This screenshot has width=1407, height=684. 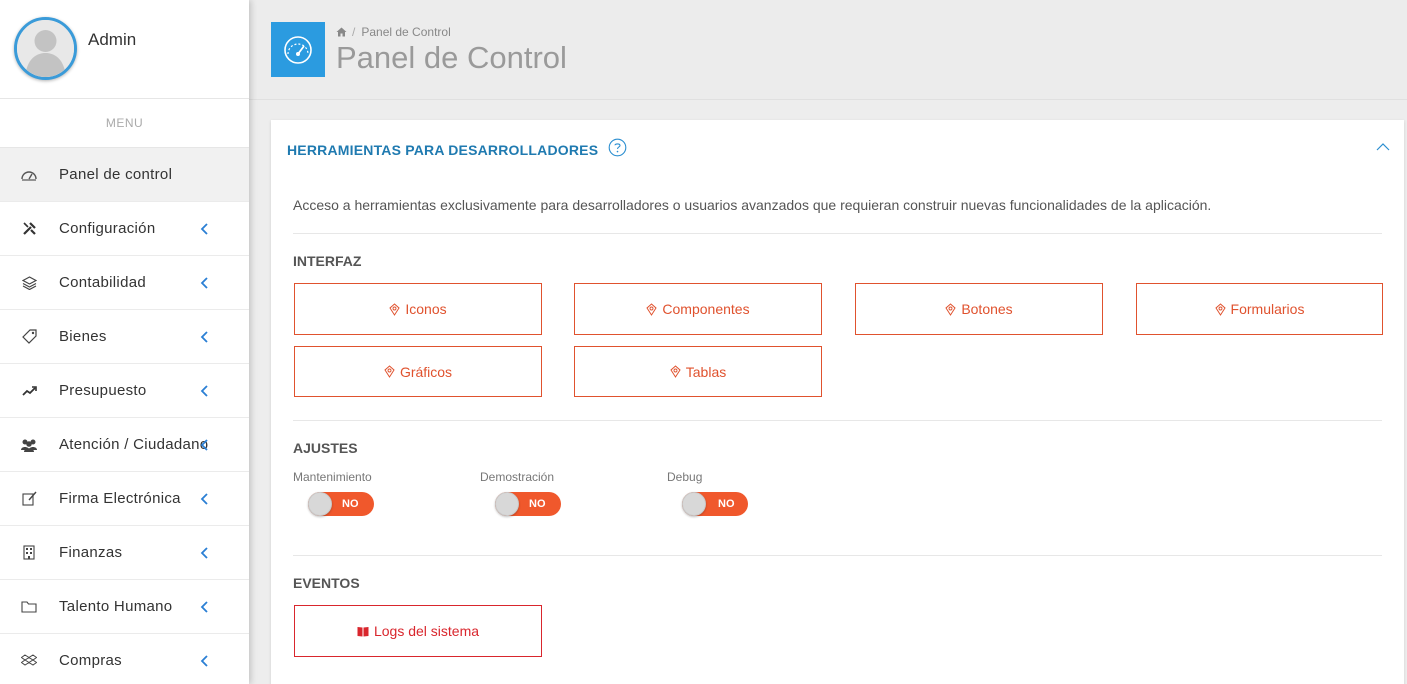 What do you see at coordinates (443, 150) in the screenshot?
I see `panel-title: HERRAMIENTAS PARA DESARROLLADORES` at bounding box center [443, 150].